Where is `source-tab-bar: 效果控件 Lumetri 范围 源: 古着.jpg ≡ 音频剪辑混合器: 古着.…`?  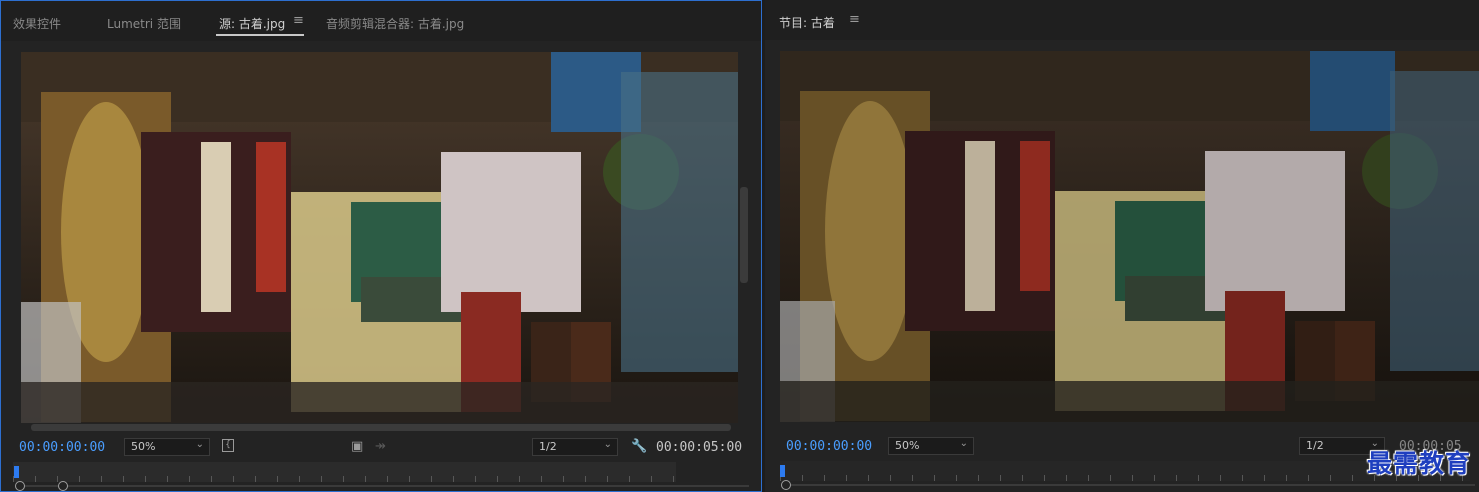
source-tab-bar: 效果控件 Lumetri 范围 源: 古着.jpg ≡ 音频剪辑混合器: 古着.… is located at coordinates (381, 21).